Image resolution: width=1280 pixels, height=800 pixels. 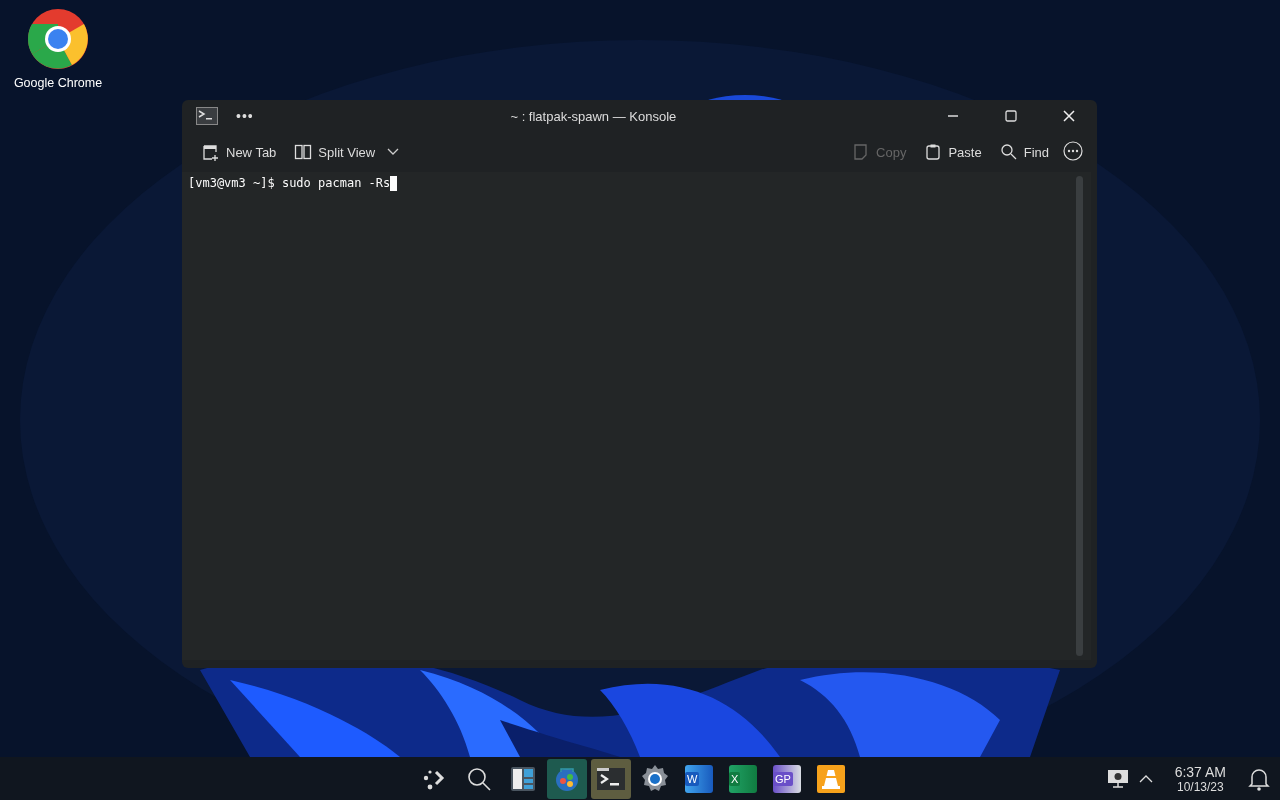 I want to click on paste-button: Paste, so click(x=953, y=152).